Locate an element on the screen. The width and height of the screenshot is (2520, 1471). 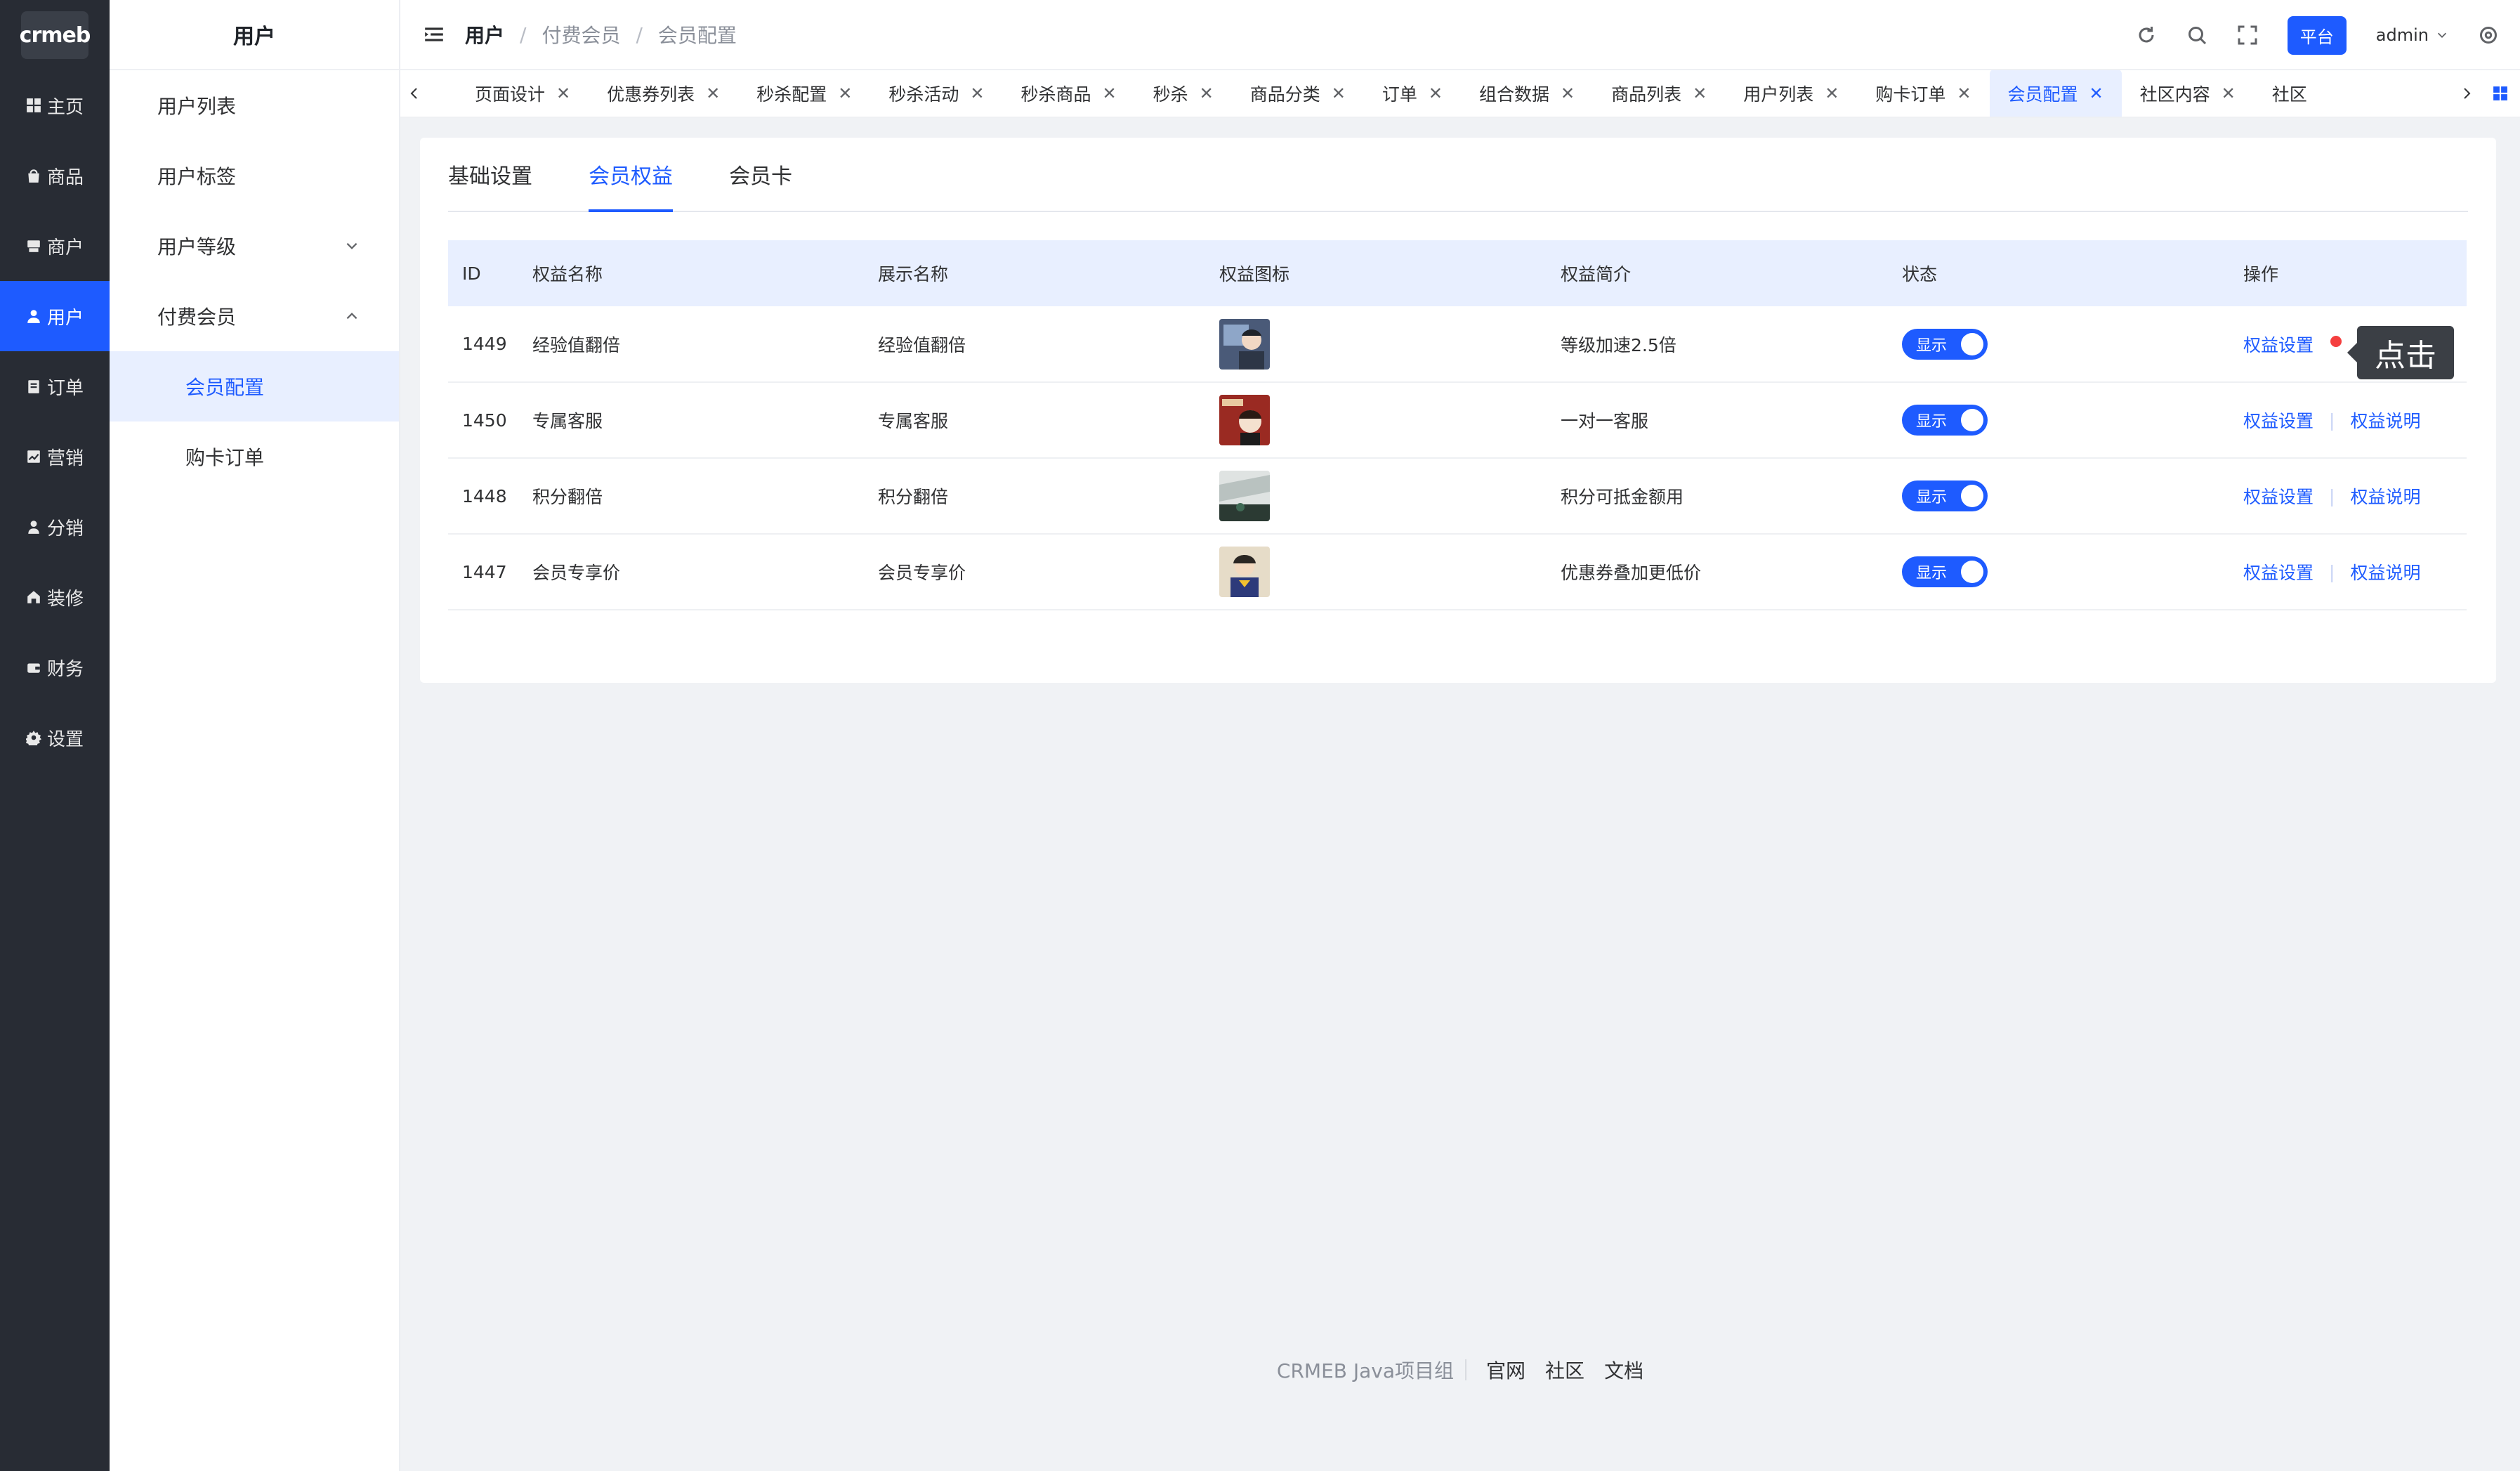
refresh-icon is located at coordinates (2146, 35).